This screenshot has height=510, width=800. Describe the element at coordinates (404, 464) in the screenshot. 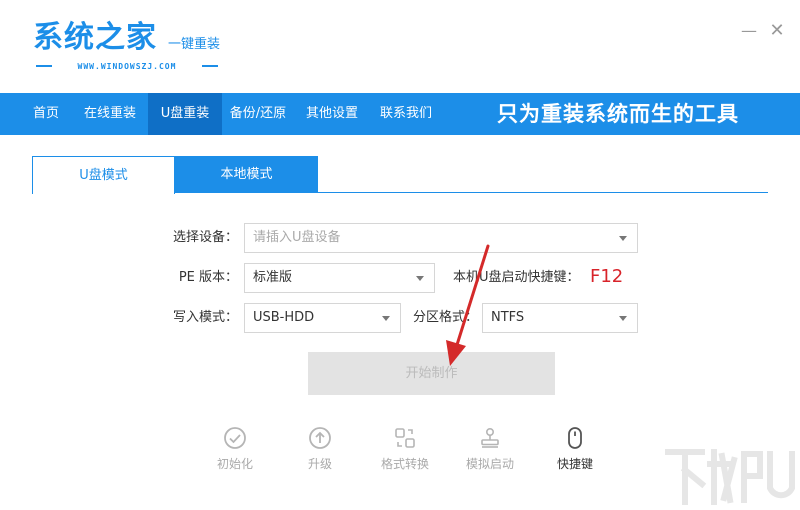

I see `tool-label: 格式转换` at that location.